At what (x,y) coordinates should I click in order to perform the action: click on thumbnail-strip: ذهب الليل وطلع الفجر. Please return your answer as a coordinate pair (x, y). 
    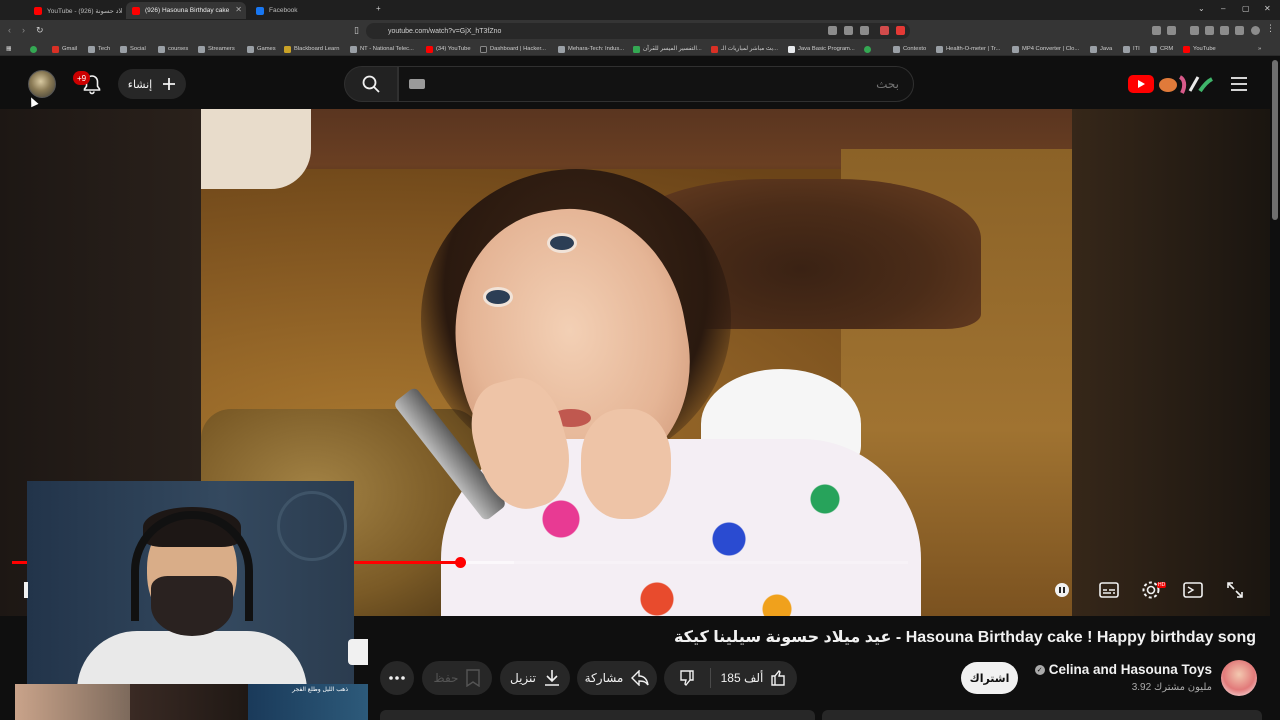
    Looking at the image, I should click on (191, 702).